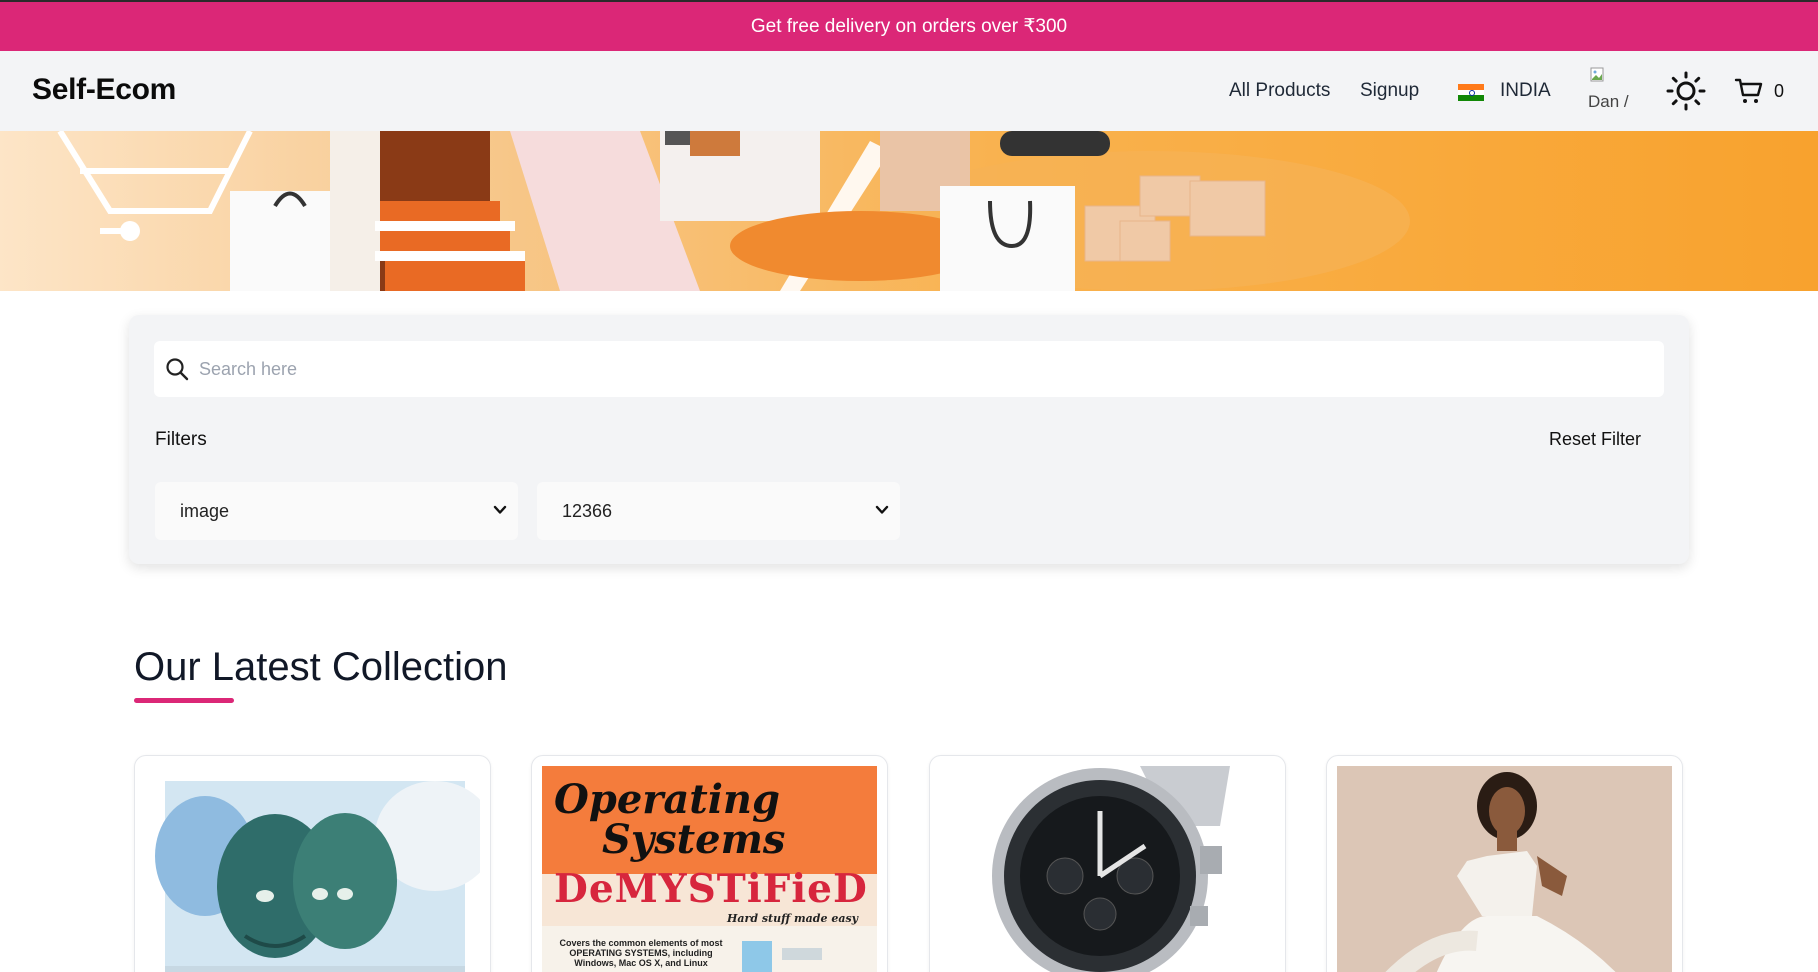 This screenshot has height=972, width=1818. I want to click on product-image-painting, so click(312, 869).